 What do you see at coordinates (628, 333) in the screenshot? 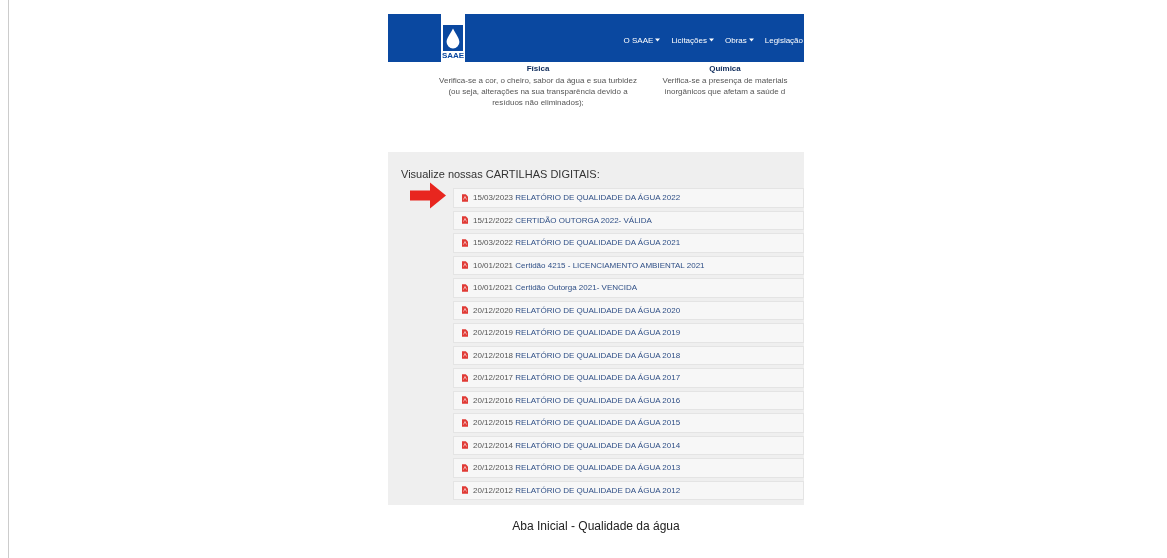
I see `document-link: 20/12/2019 RELATÓRIO DE QUALIDADE DA ÁGUA 2019` at bounding box center [628, 333].